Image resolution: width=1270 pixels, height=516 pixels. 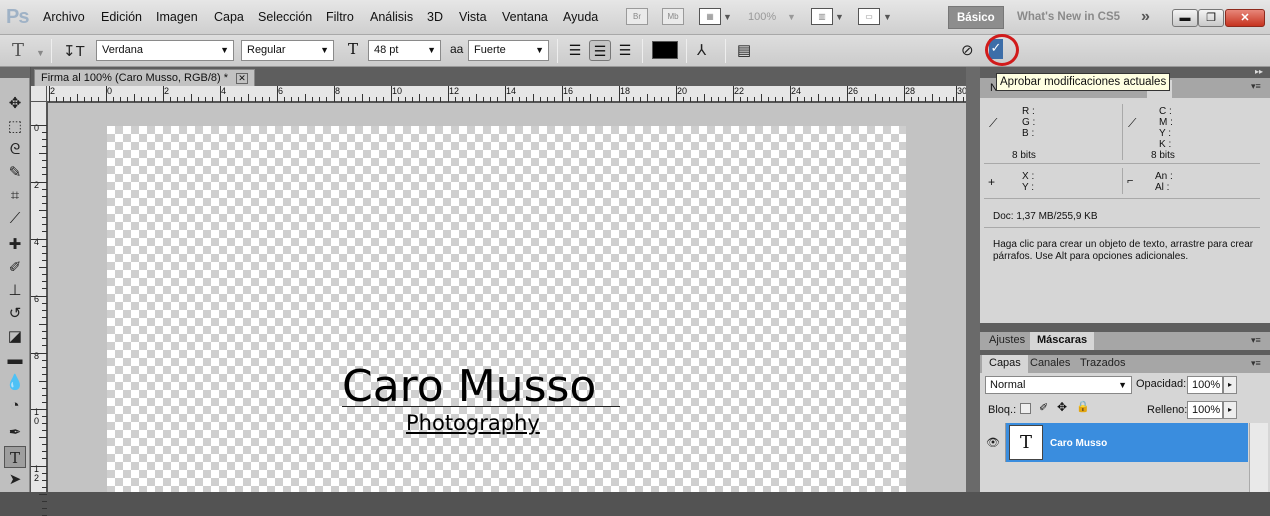 I want to click on type-tool-preset-icon: T, so click(x=18, y=50).